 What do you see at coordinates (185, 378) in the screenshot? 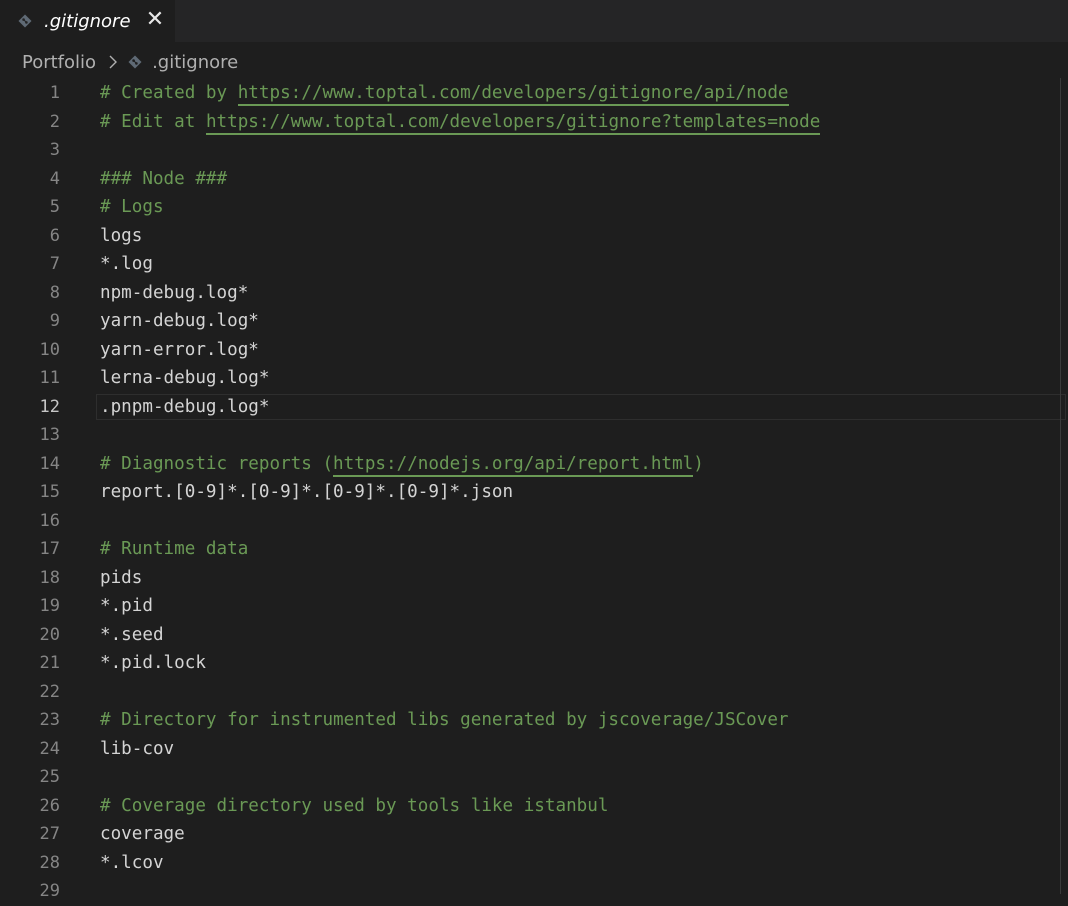
I see `line-text: lerna-debug.log*` at bounding box center [185, 378].